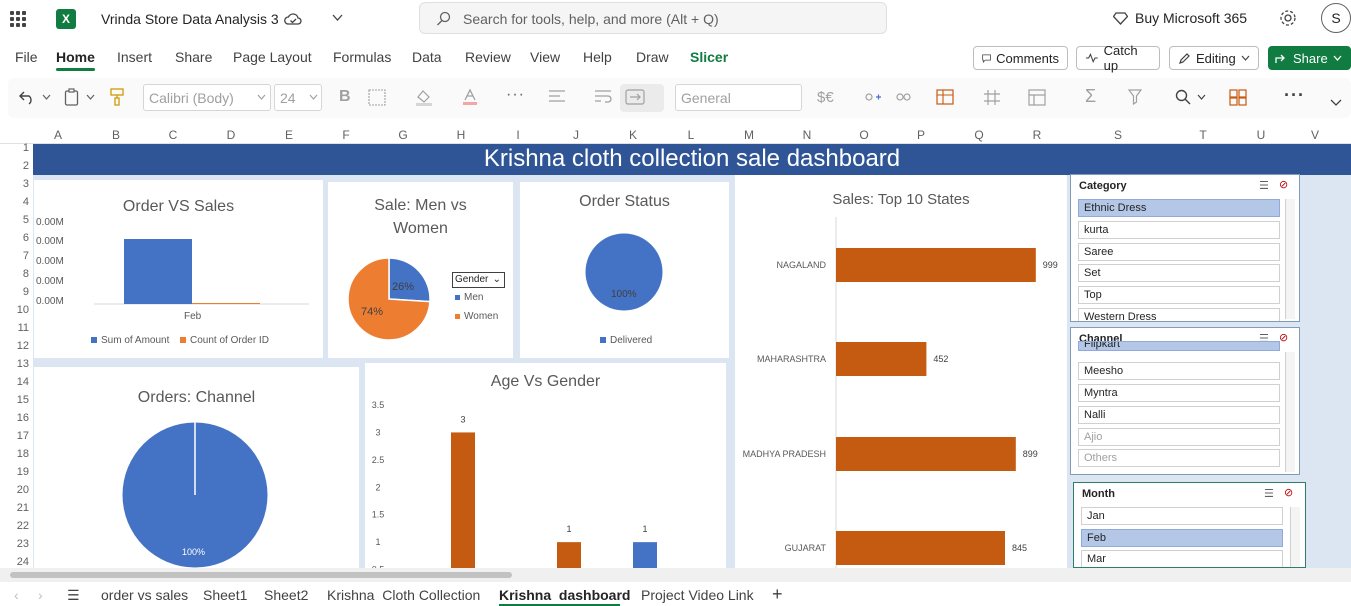 Image resolution: width=1351 pixels, height=606 pixels. What do you see at coordinates (377, 97) in the screenshot?
I see `borders-icon` at bounding box center [377, 97].